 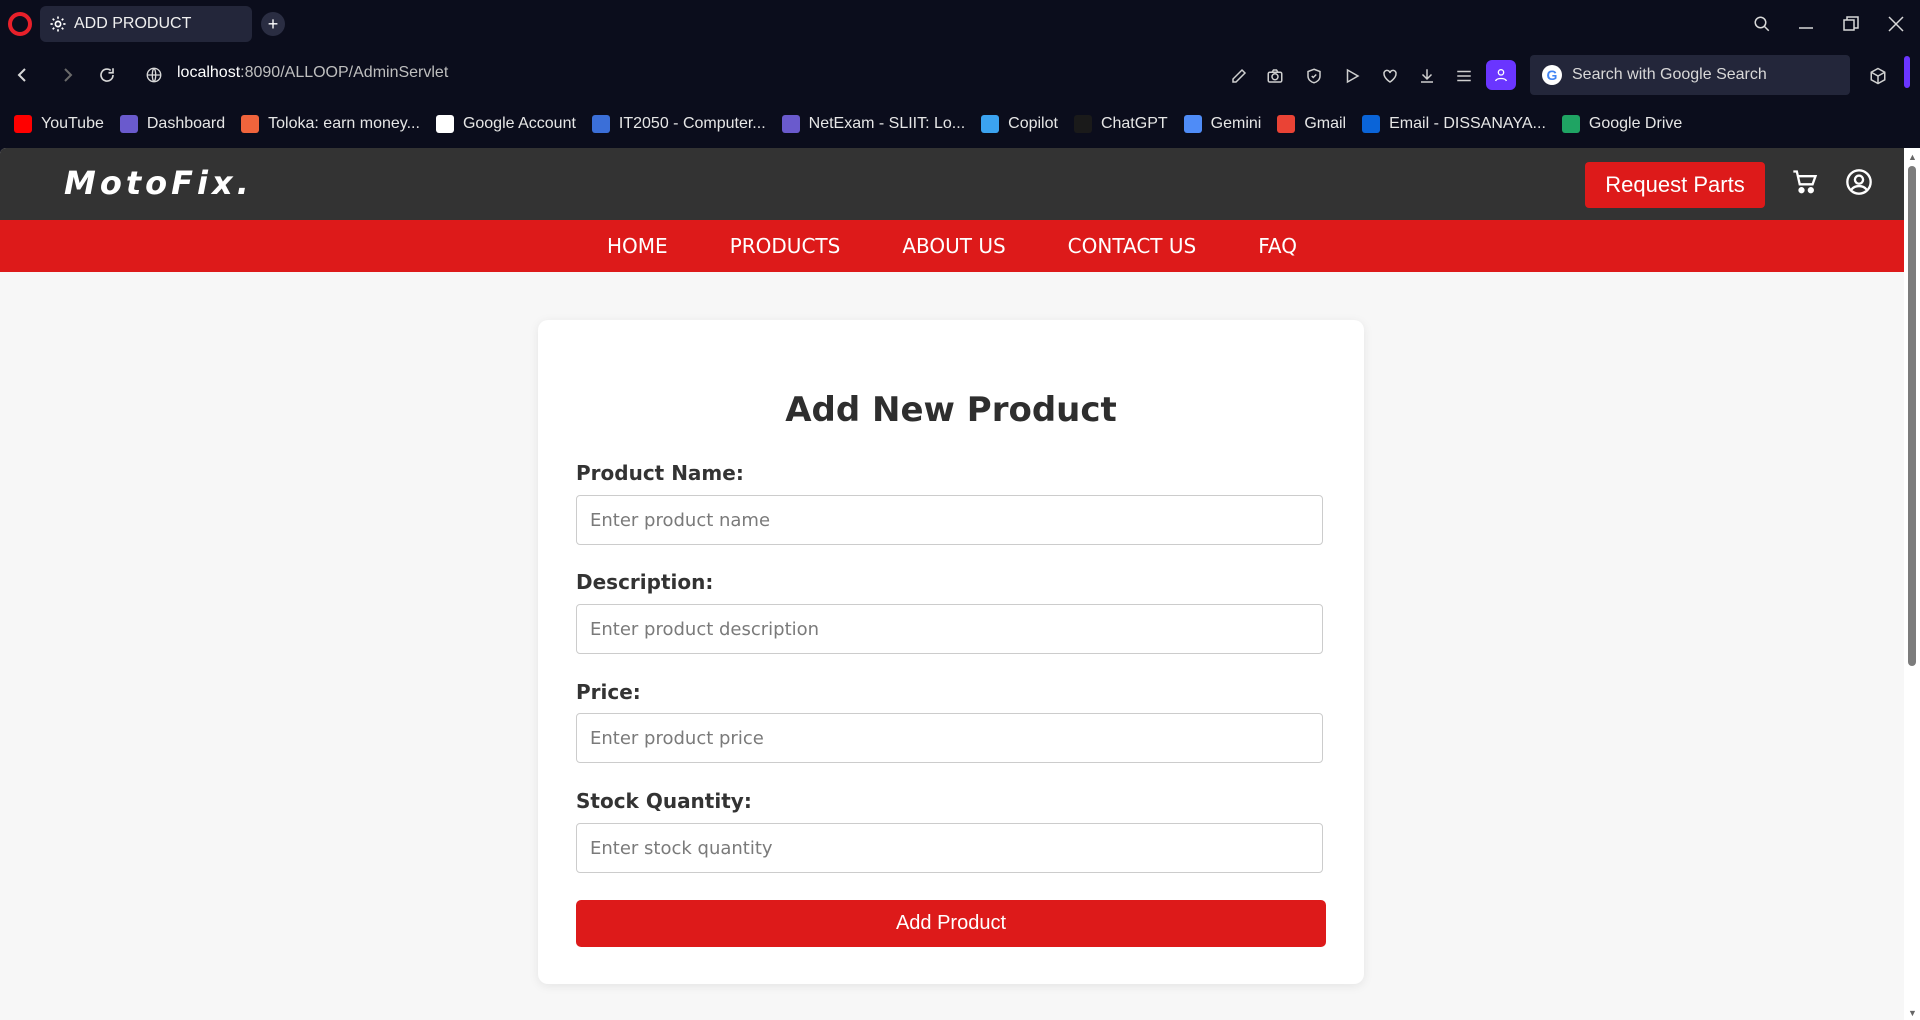 What do you see at coordinates (1501, 75) in the screenshot?
I see `profile-icon` at bounding box center [1501, 75].